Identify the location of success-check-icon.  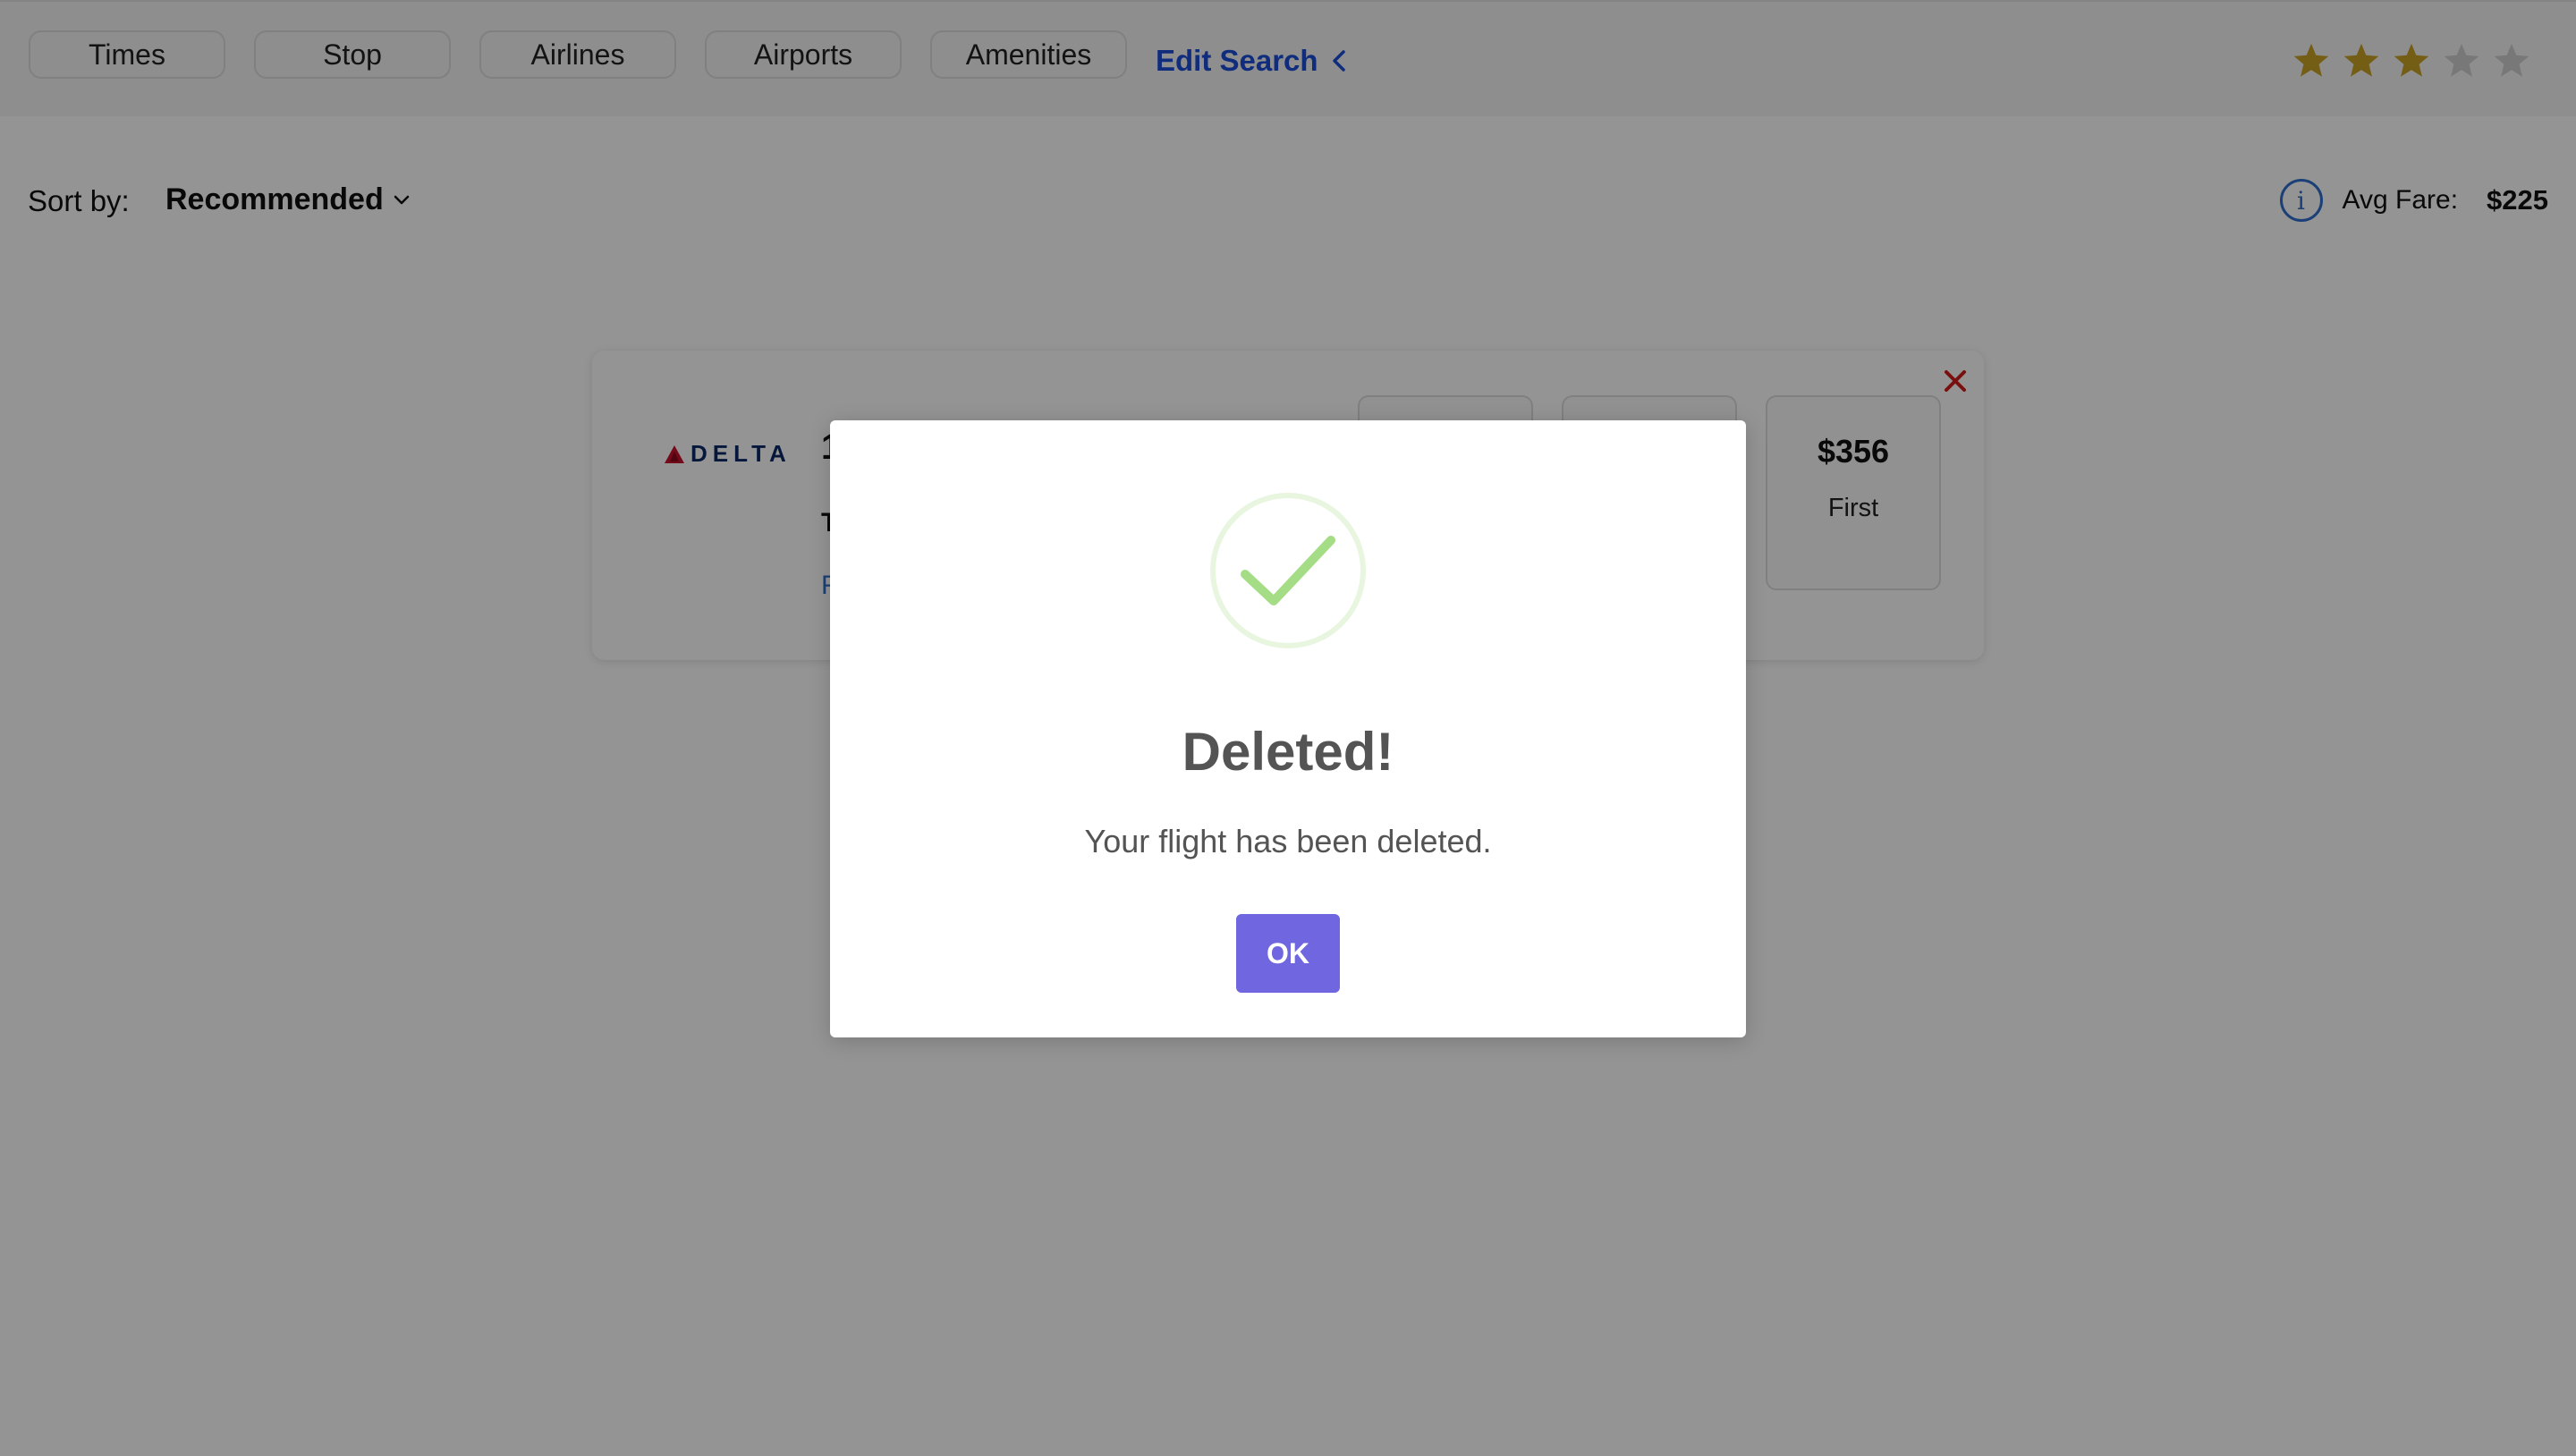
(1288, 570).